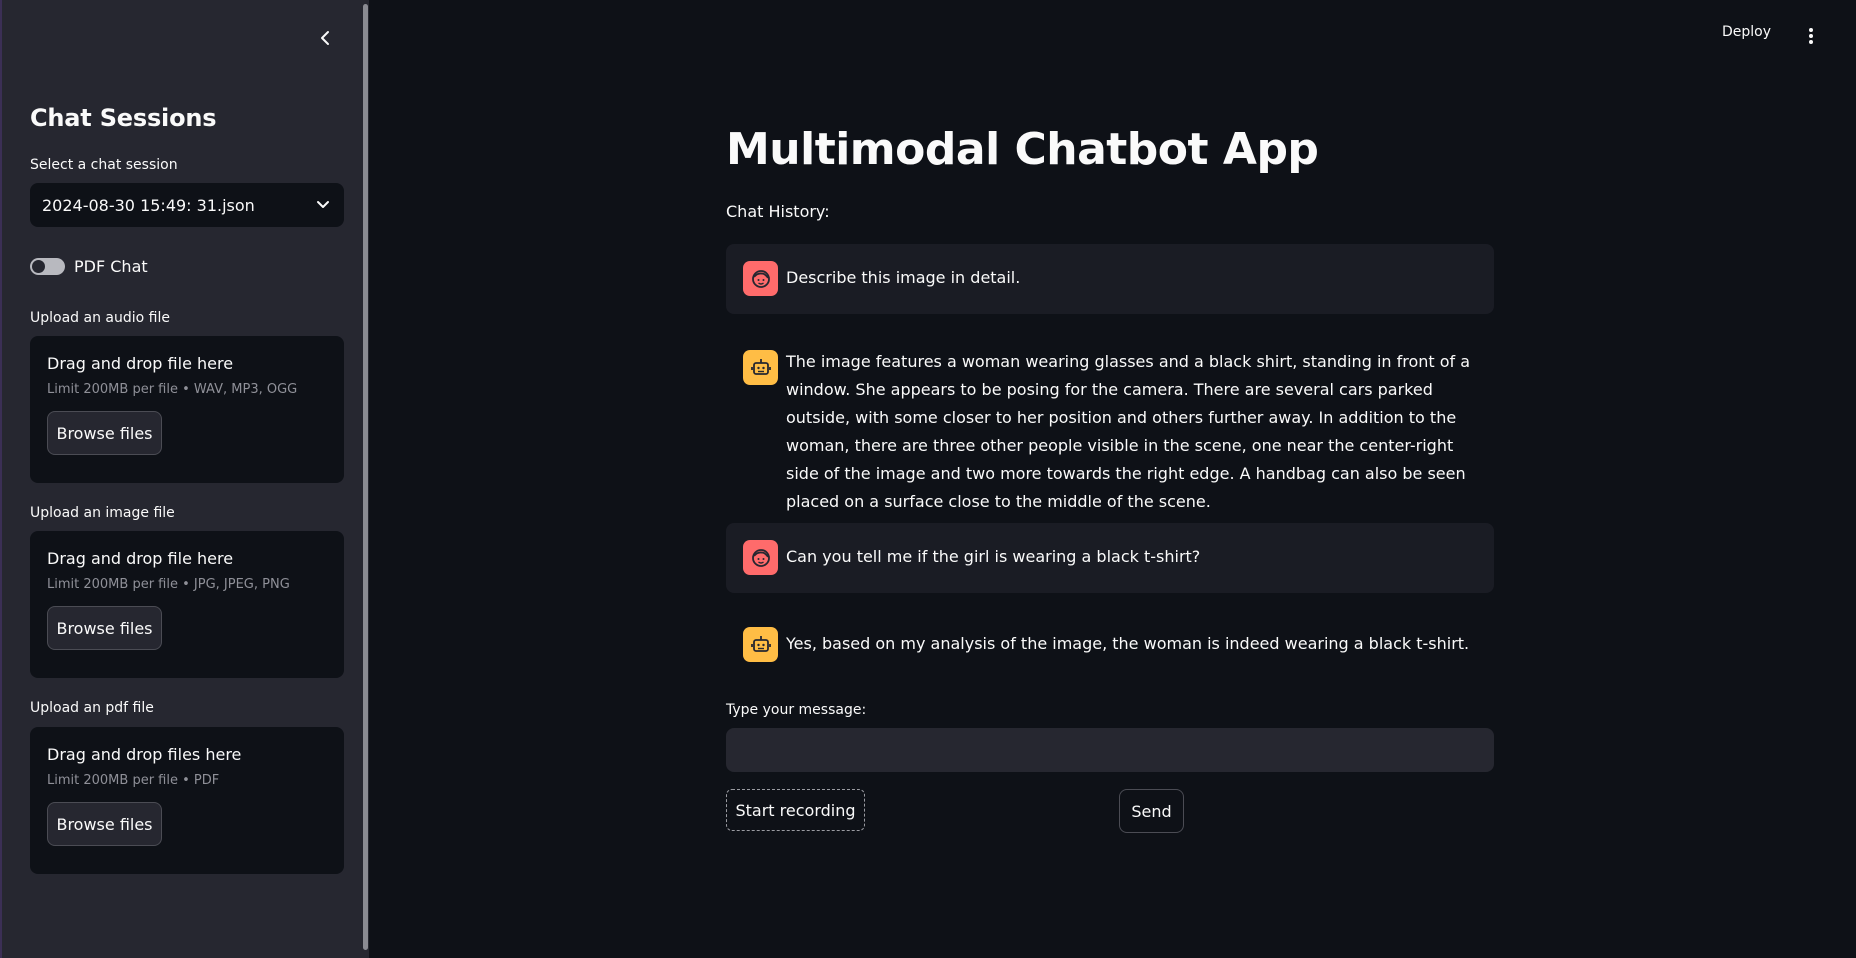 This screenshot has height=958, width=1856. Describe the element at coordinates (38, 266) in the screenshot. I see `toggle-knob` at that location.